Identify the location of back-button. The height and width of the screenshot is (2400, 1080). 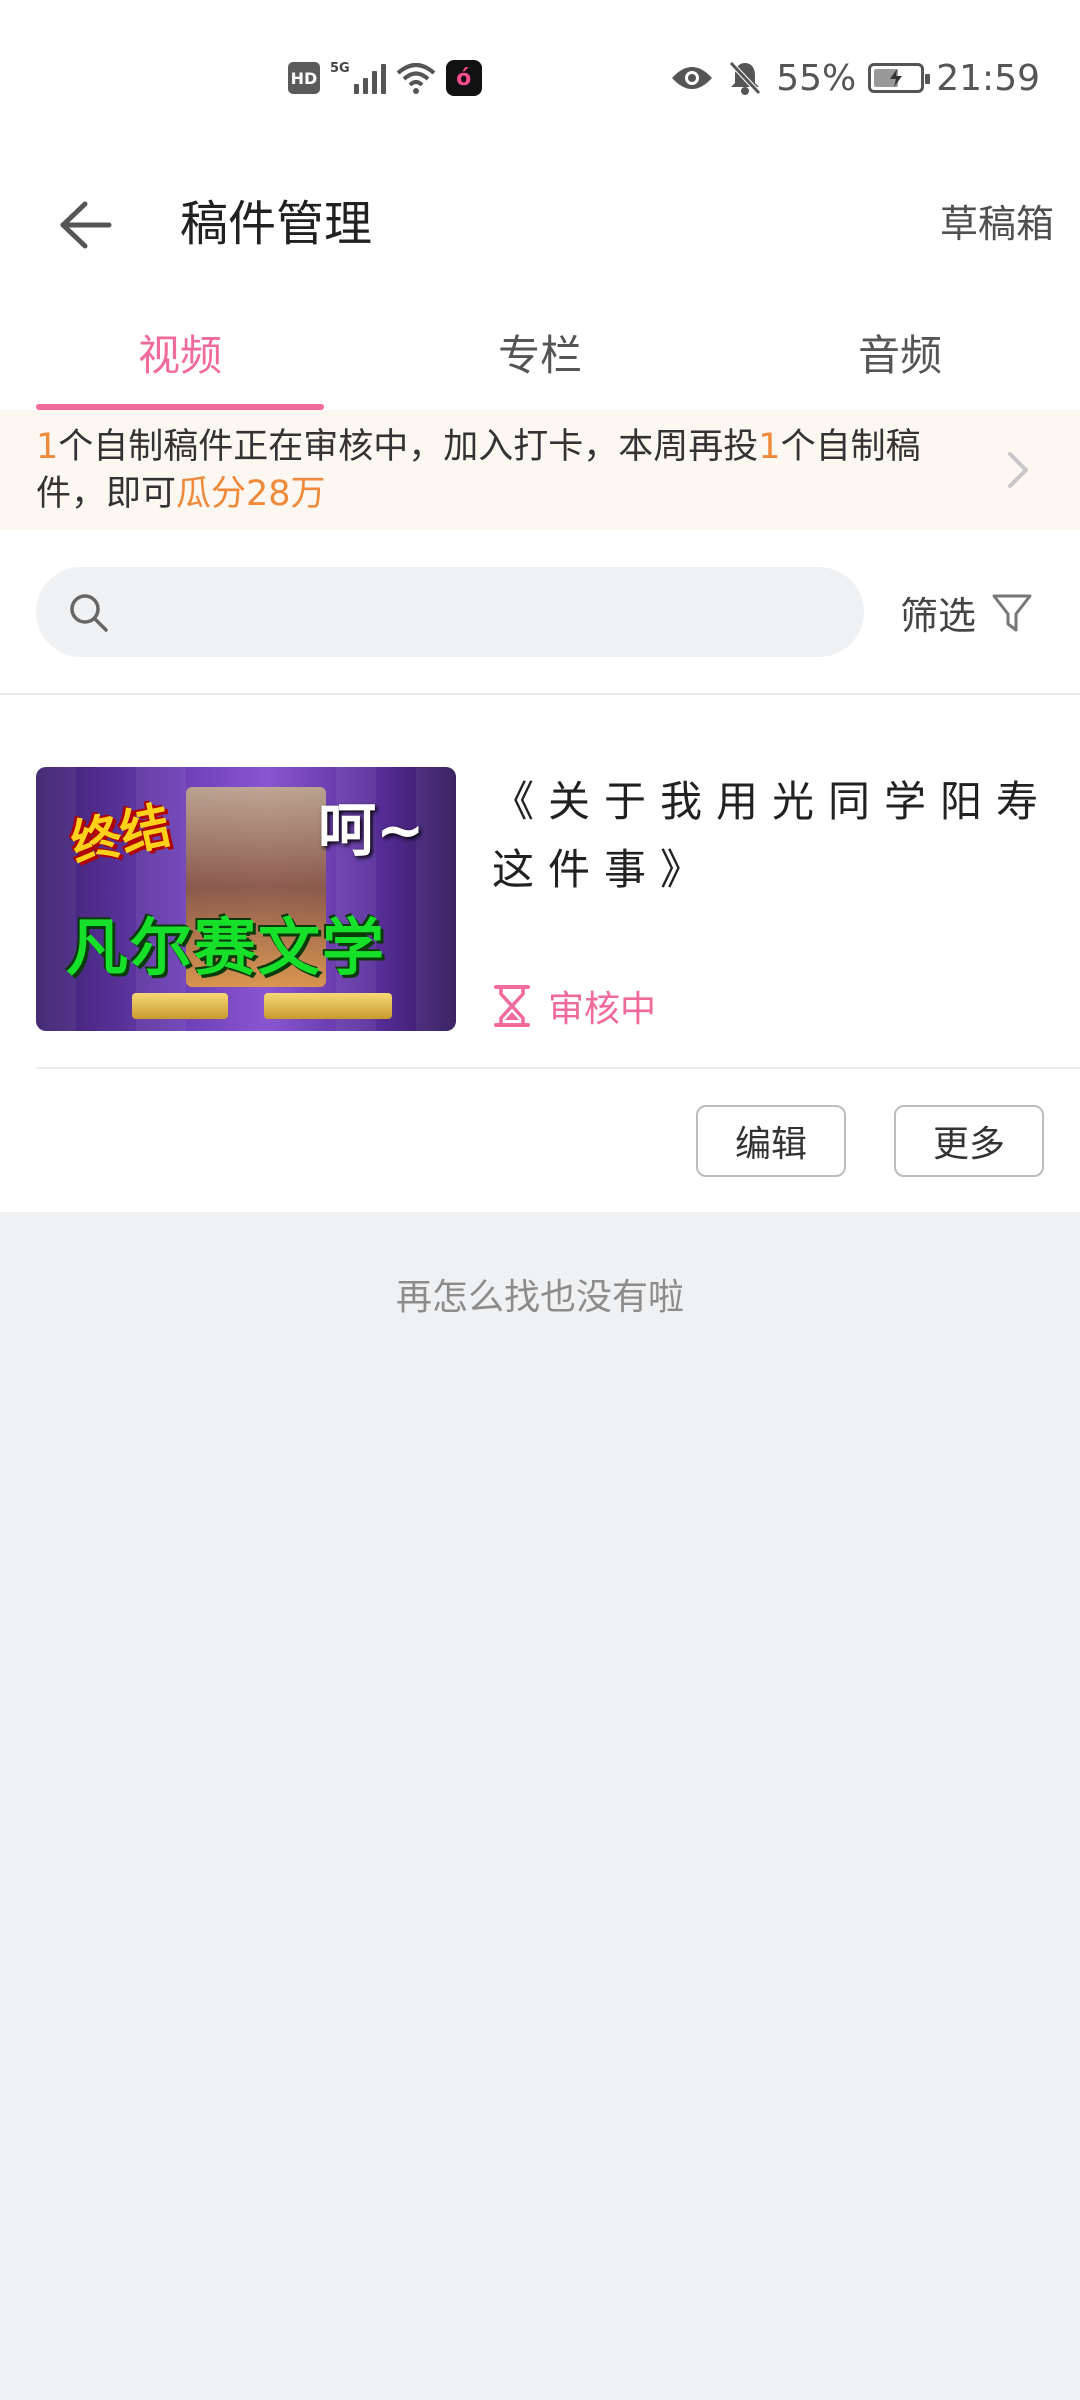
(85, 225).